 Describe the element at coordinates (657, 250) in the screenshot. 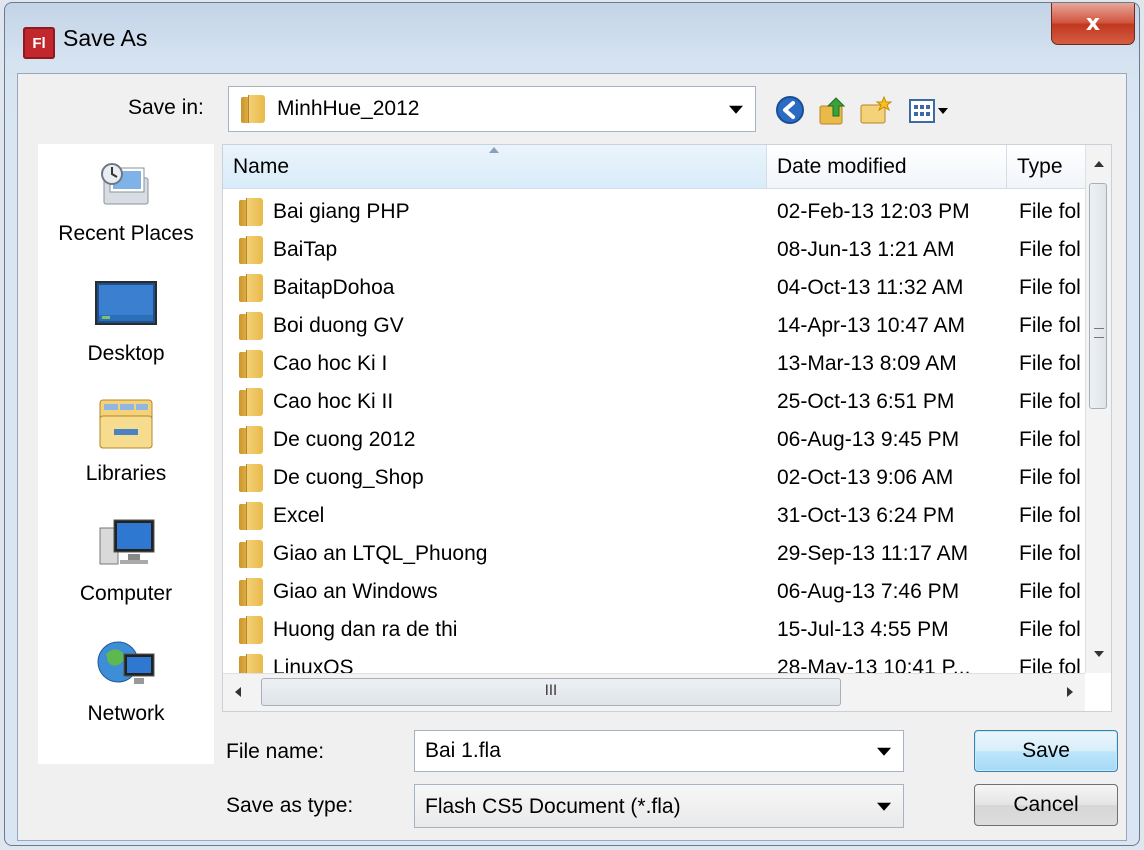

I see `file-row: BaiTap 08-Jun-13 1:21 AM File fol` at that location.